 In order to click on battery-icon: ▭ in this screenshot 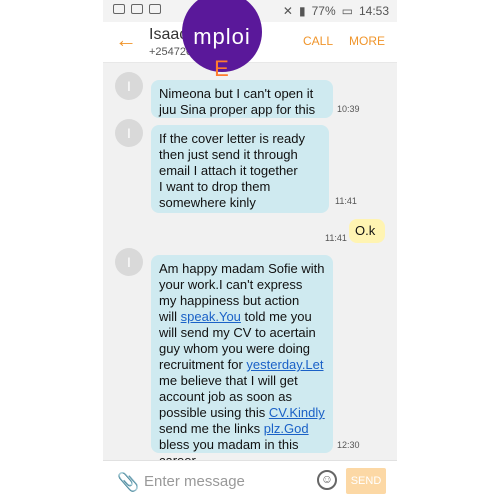, I will do `click(347, 11)`.